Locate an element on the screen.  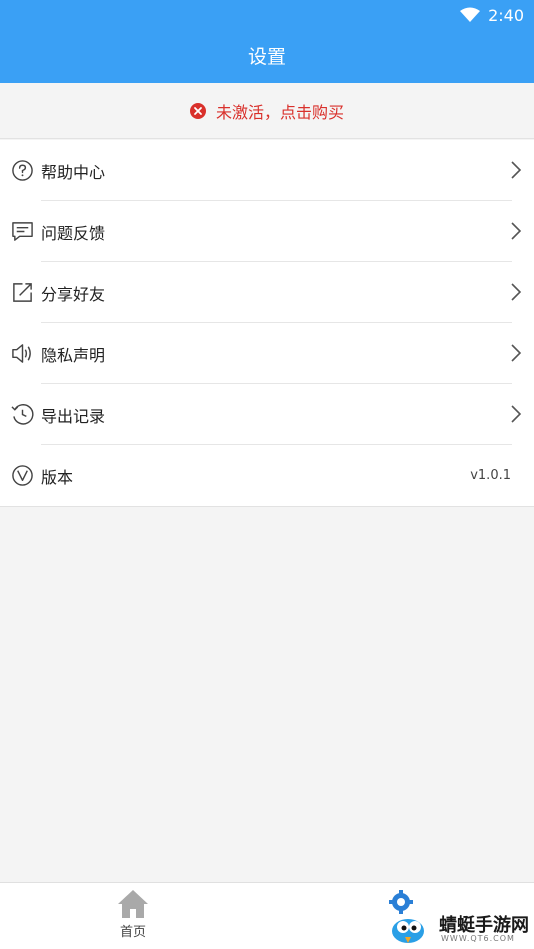
alert-text: 未激活，点击购买 is located at coordinates (279, 112).